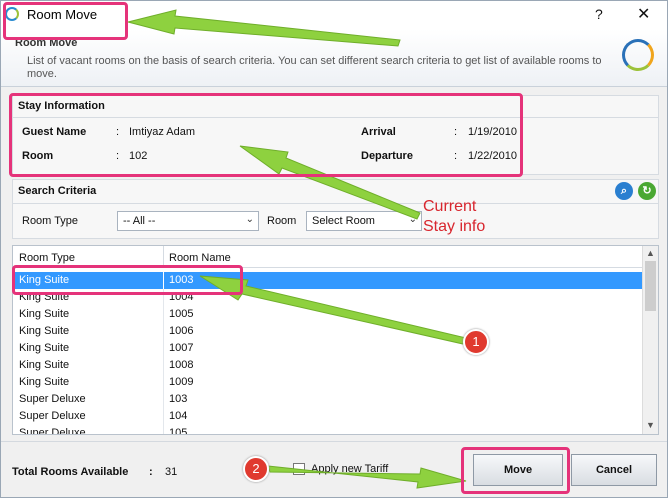  What do you see at coordinates (282, 221) in the screenshot?
I see `room-select-label: Room` at bounding box center [282, 221].